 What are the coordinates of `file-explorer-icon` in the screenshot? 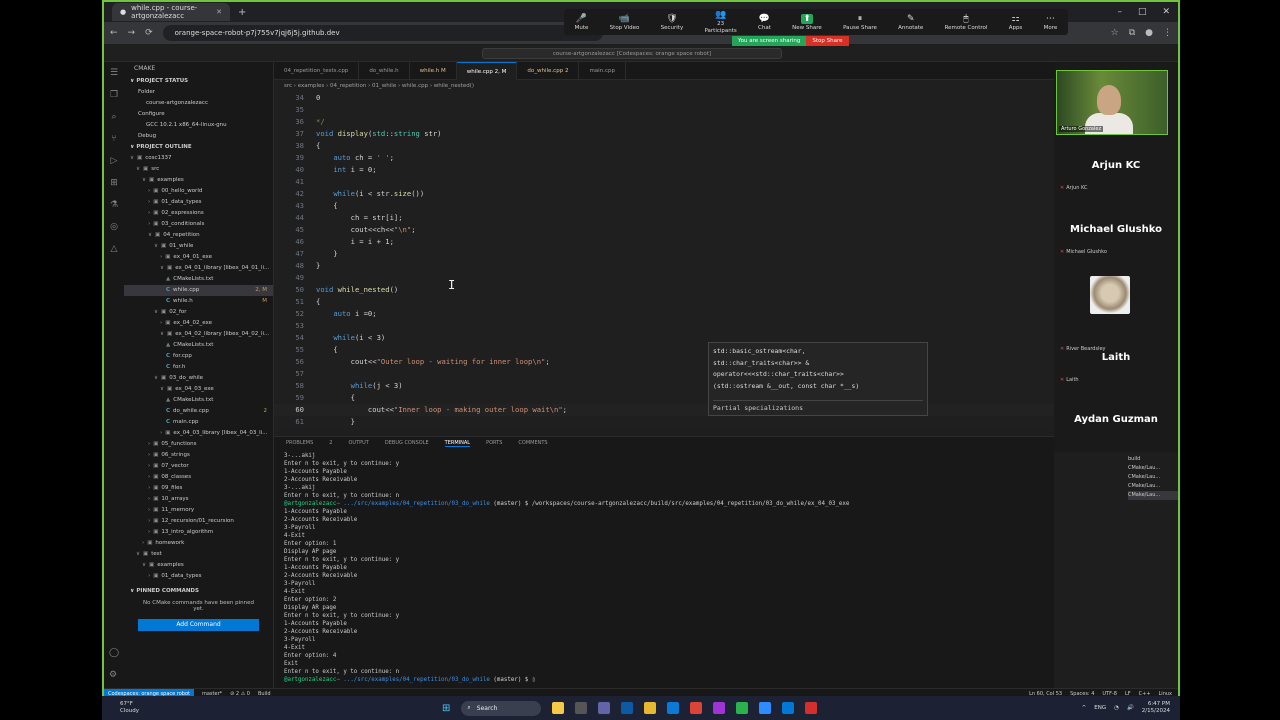 It's located at (650, 708).